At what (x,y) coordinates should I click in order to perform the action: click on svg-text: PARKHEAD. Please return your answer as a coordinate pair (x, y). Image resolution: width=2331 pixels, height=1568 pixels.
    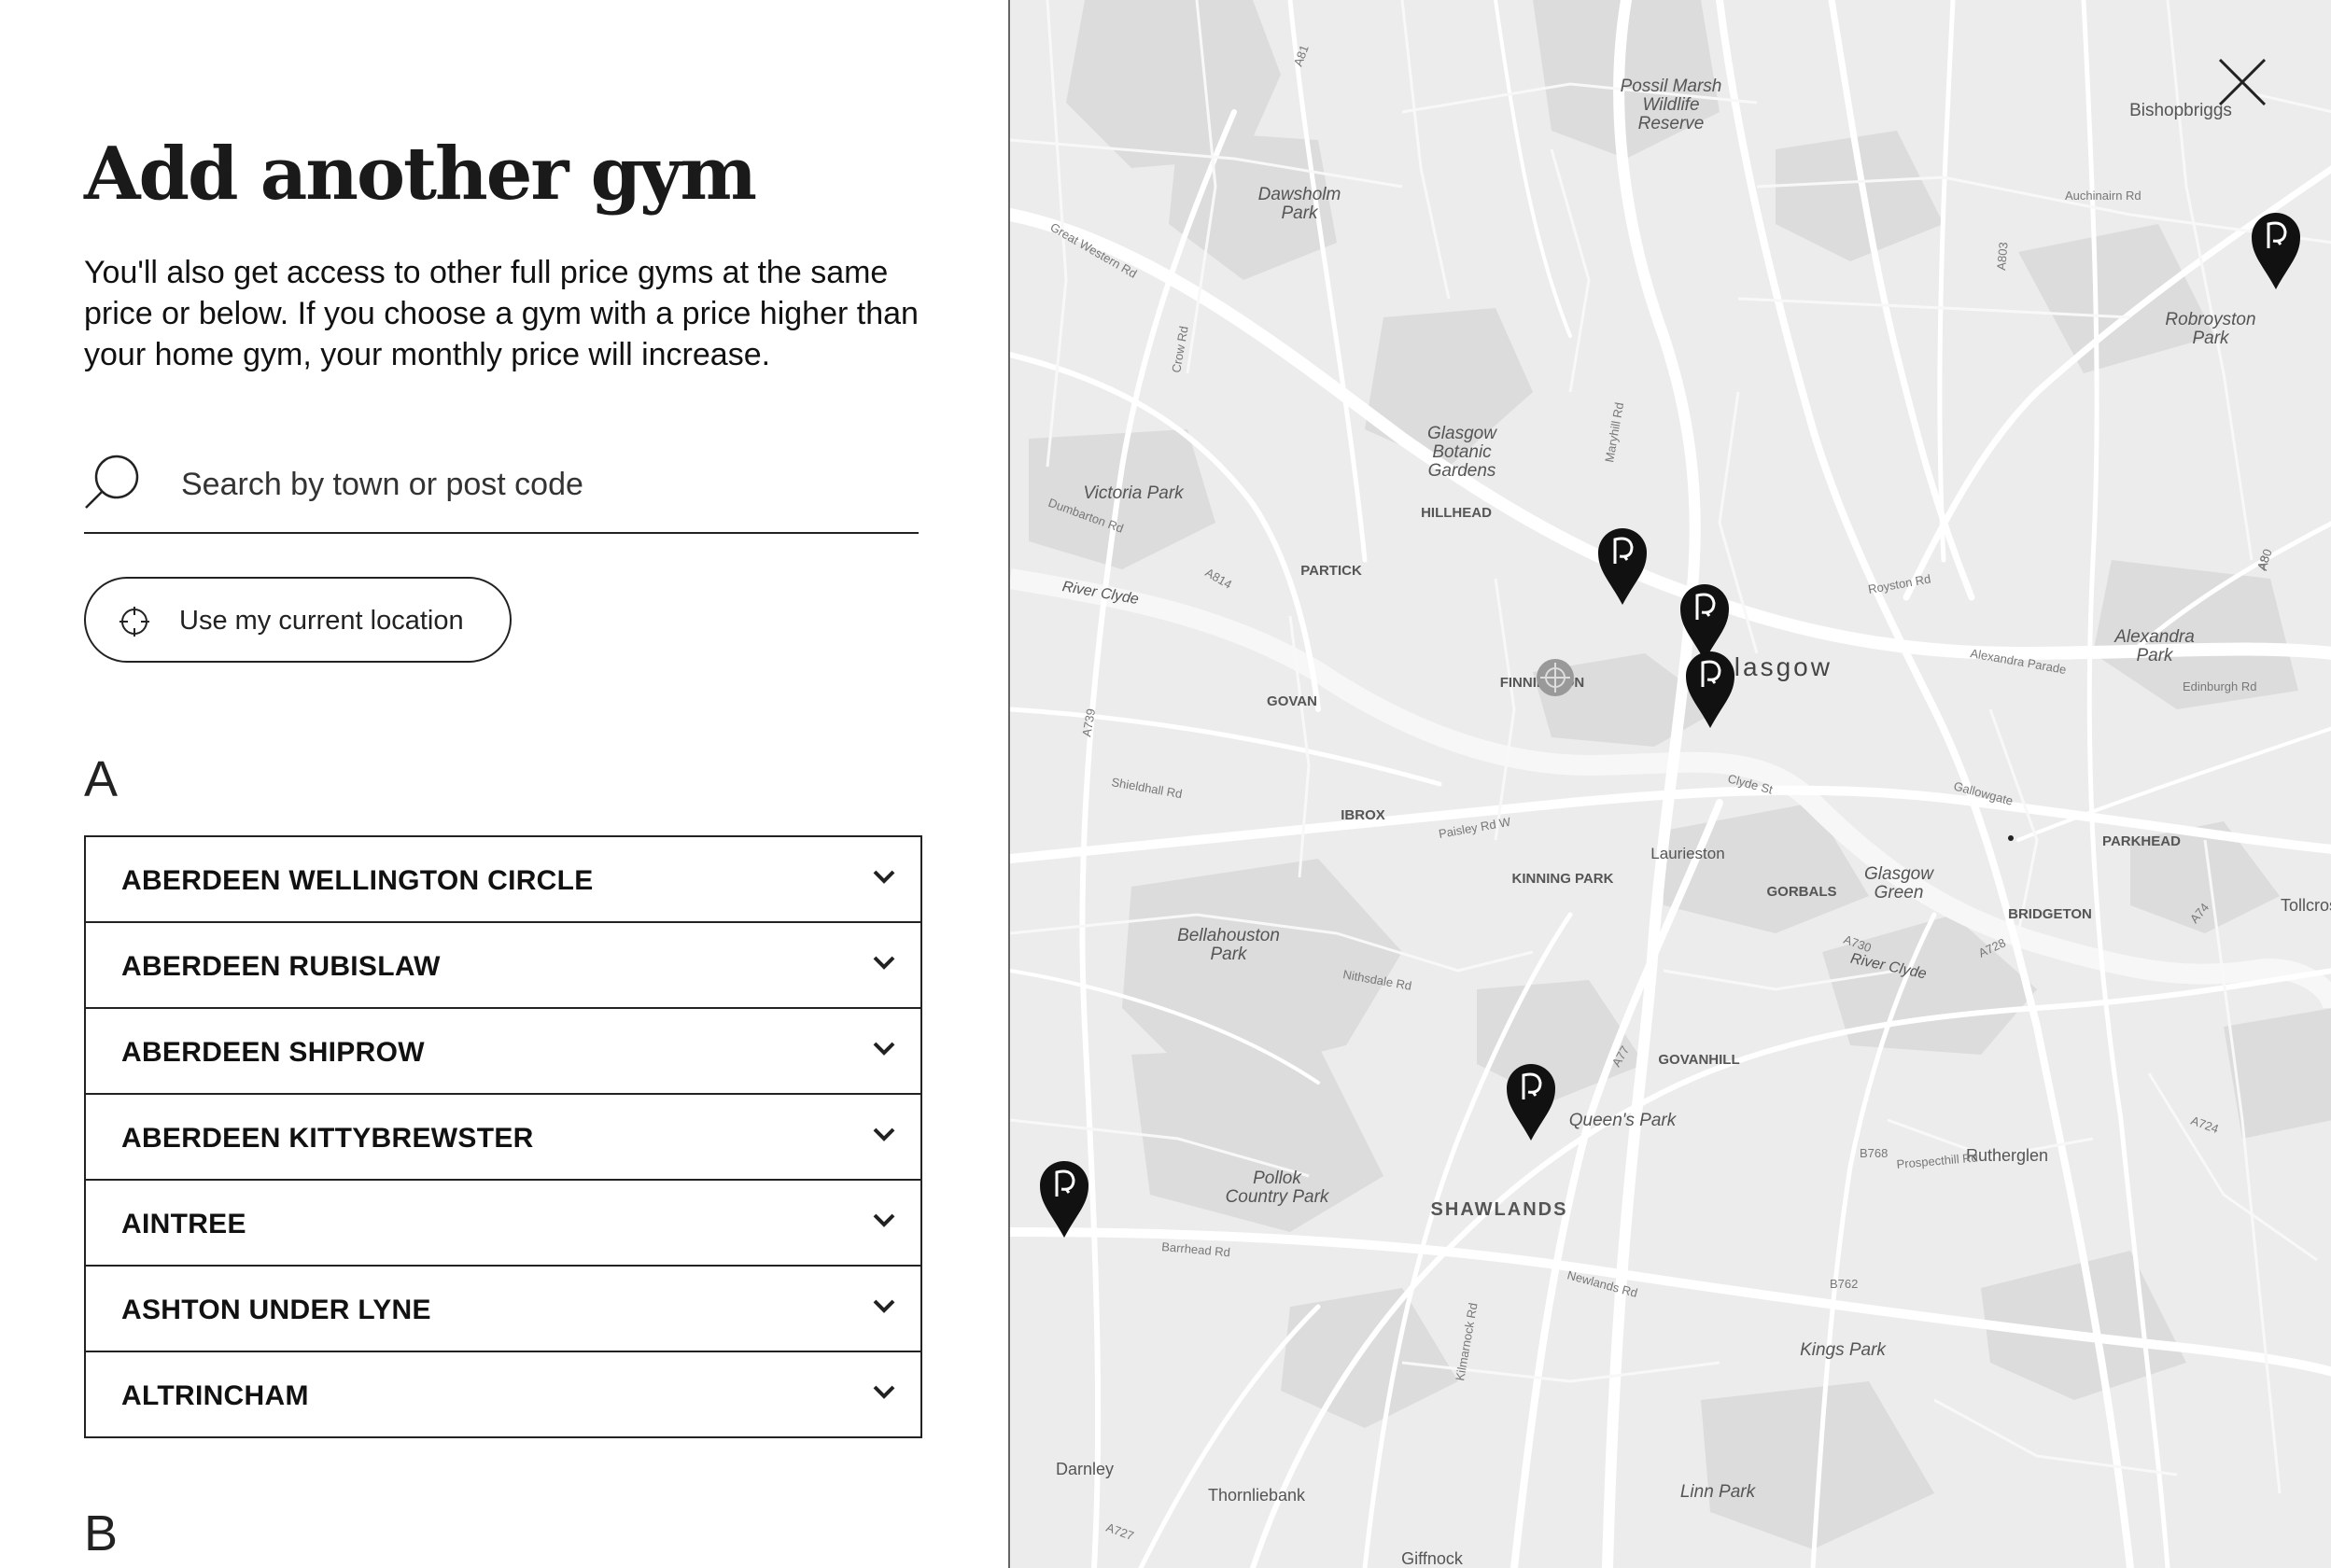
    Looking at the image, I should click on (2141, 841).